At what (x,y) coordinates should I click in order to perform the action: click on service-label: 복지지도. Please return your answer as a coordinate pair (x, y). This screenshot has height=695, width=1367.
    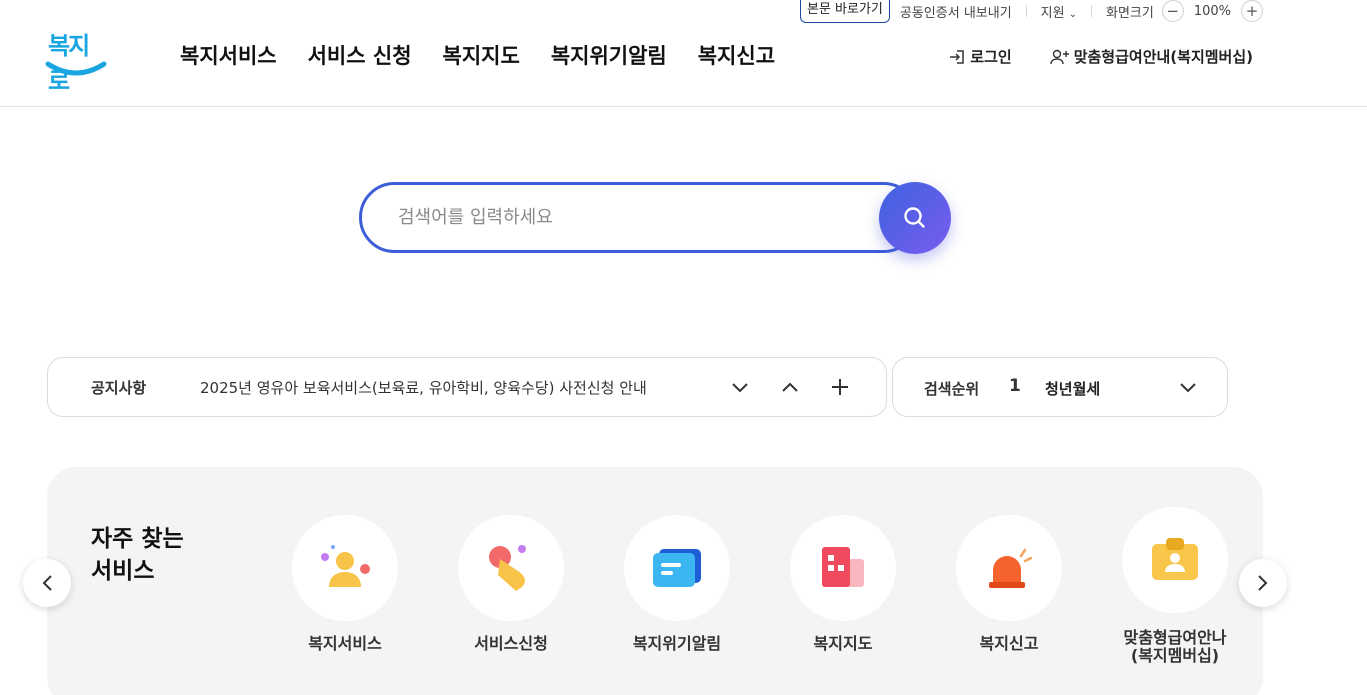
    Looking at the image, I should click on (843, 643).